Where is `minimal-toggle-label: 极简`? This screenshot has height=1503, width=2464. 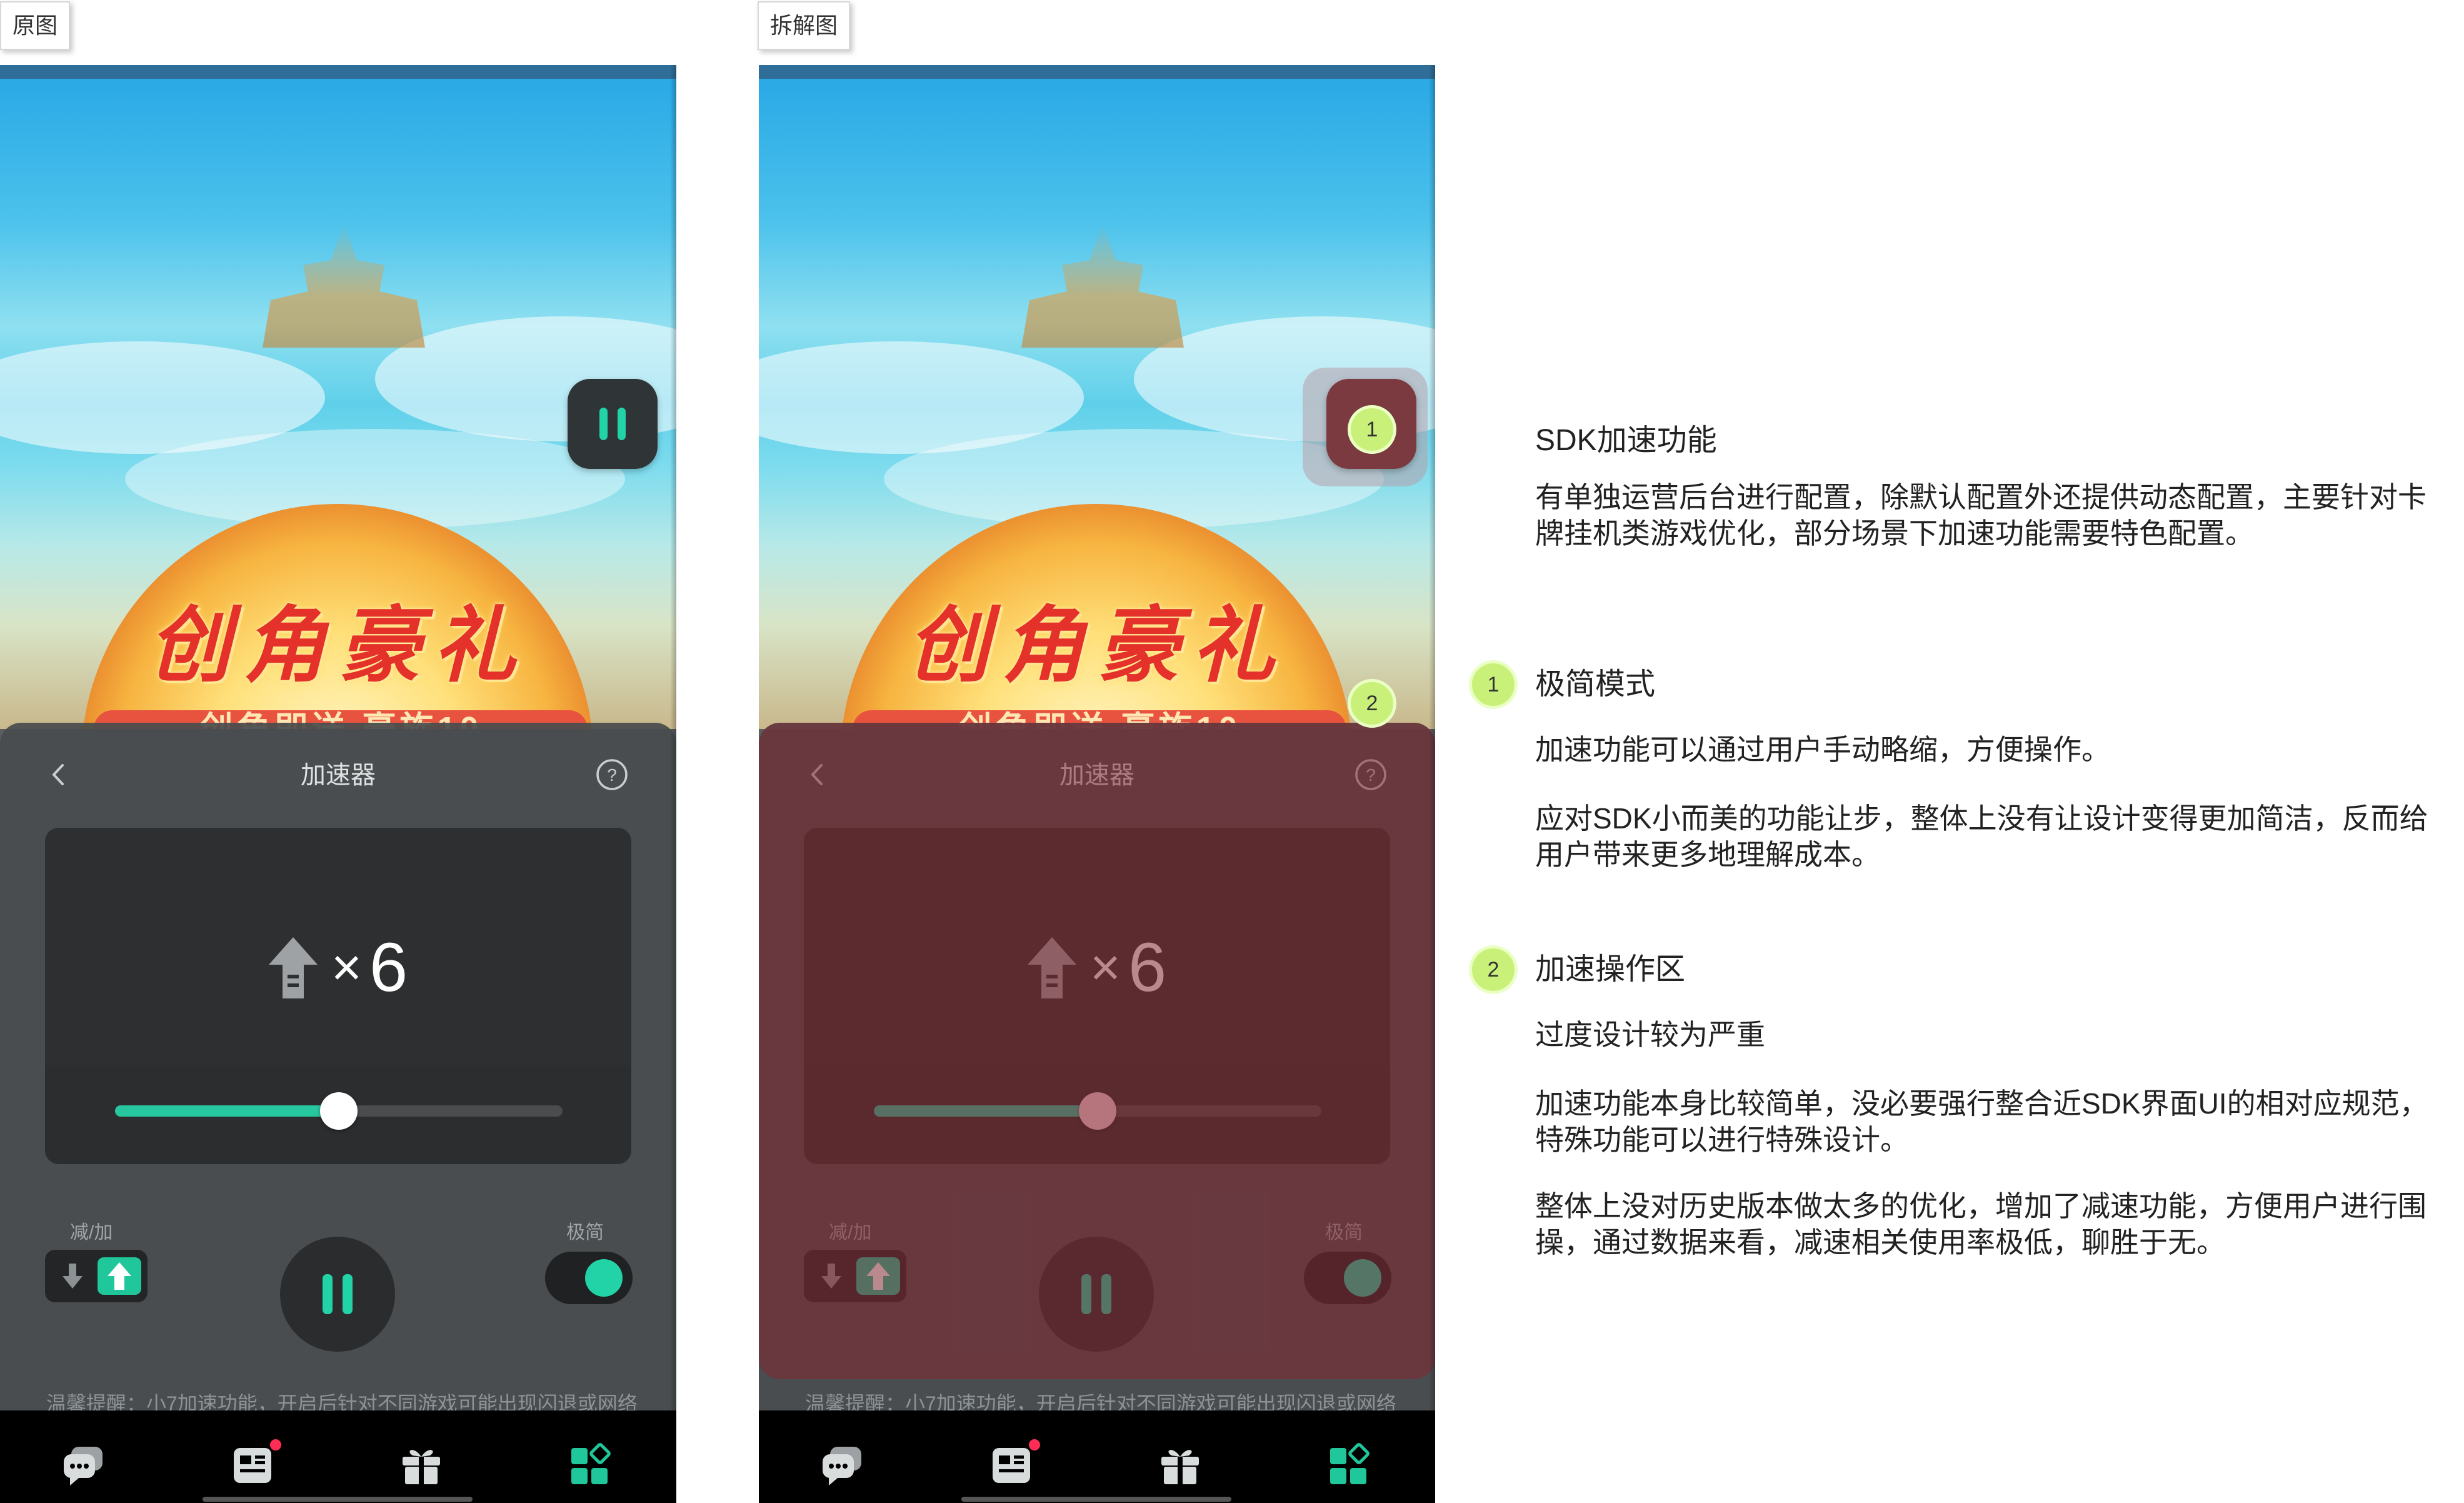
minimal-toggle-label: 极简 is located at coordinates (585, 1232).